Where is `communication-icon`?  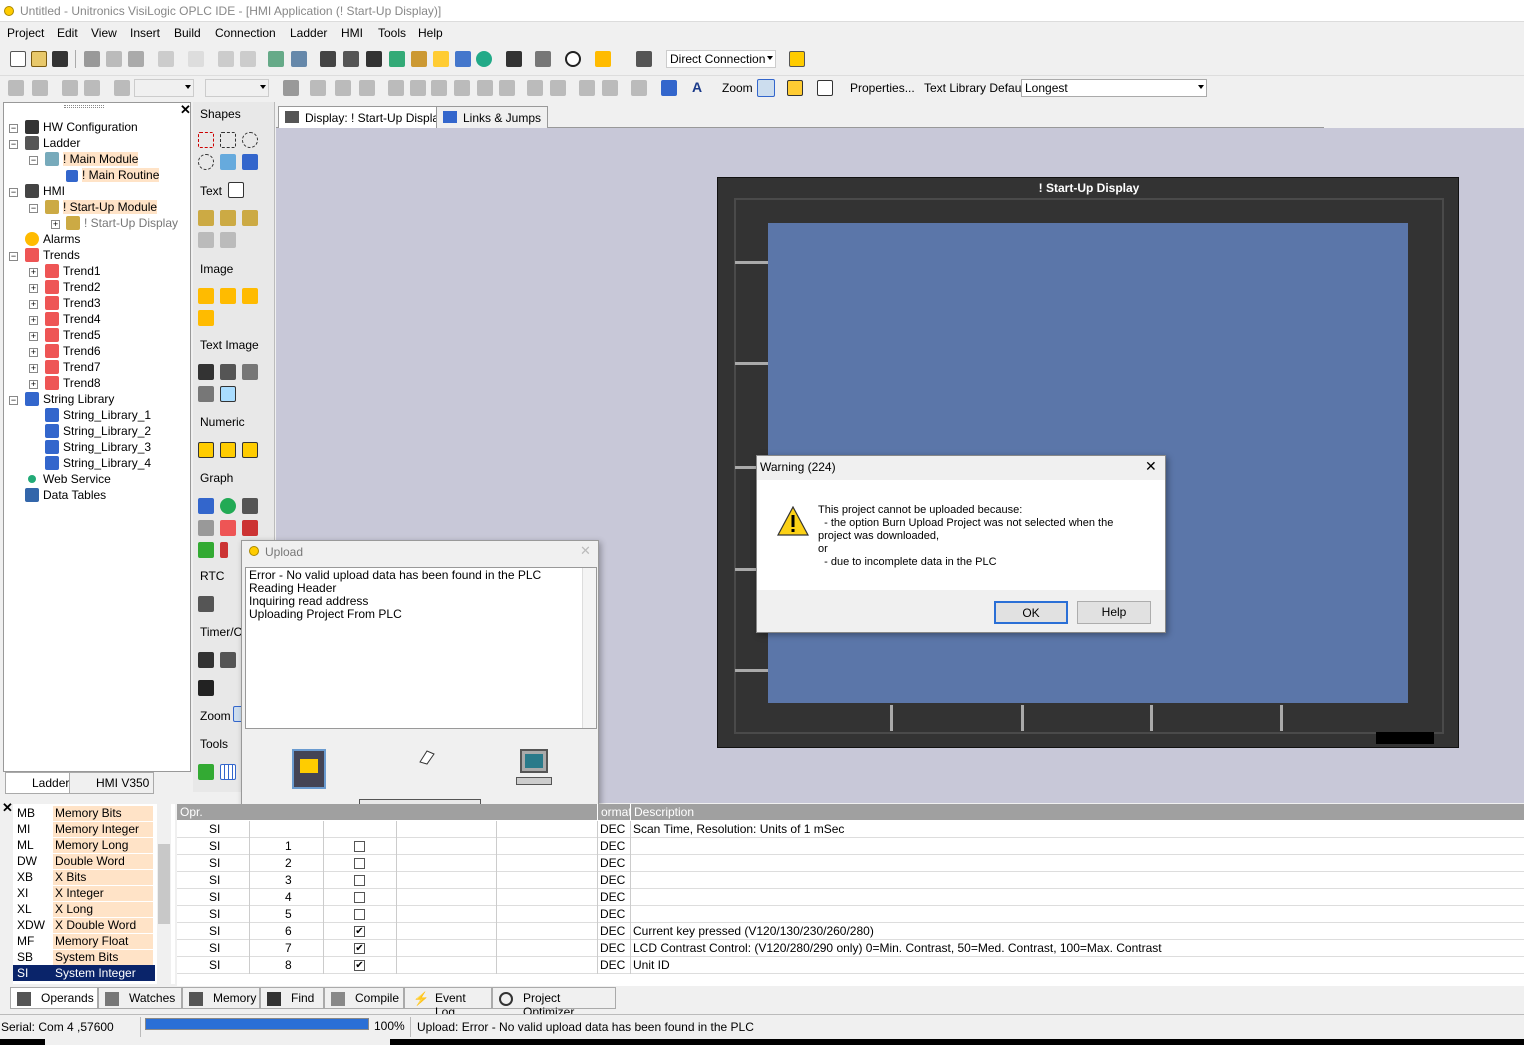
communication-icon is located at coordinates (603, 59).